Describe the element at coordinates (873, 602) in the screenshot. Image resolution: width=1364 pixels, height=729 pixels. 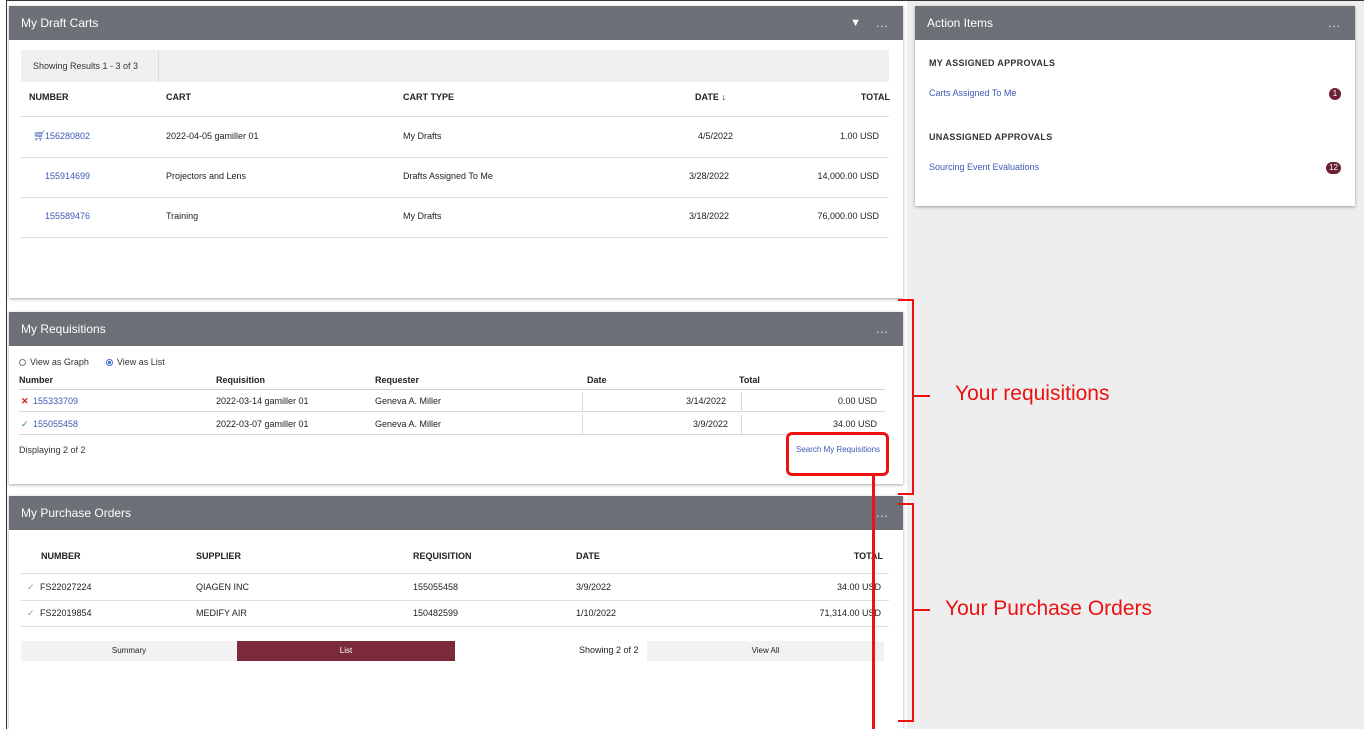
I see `annotation-line` at that location.